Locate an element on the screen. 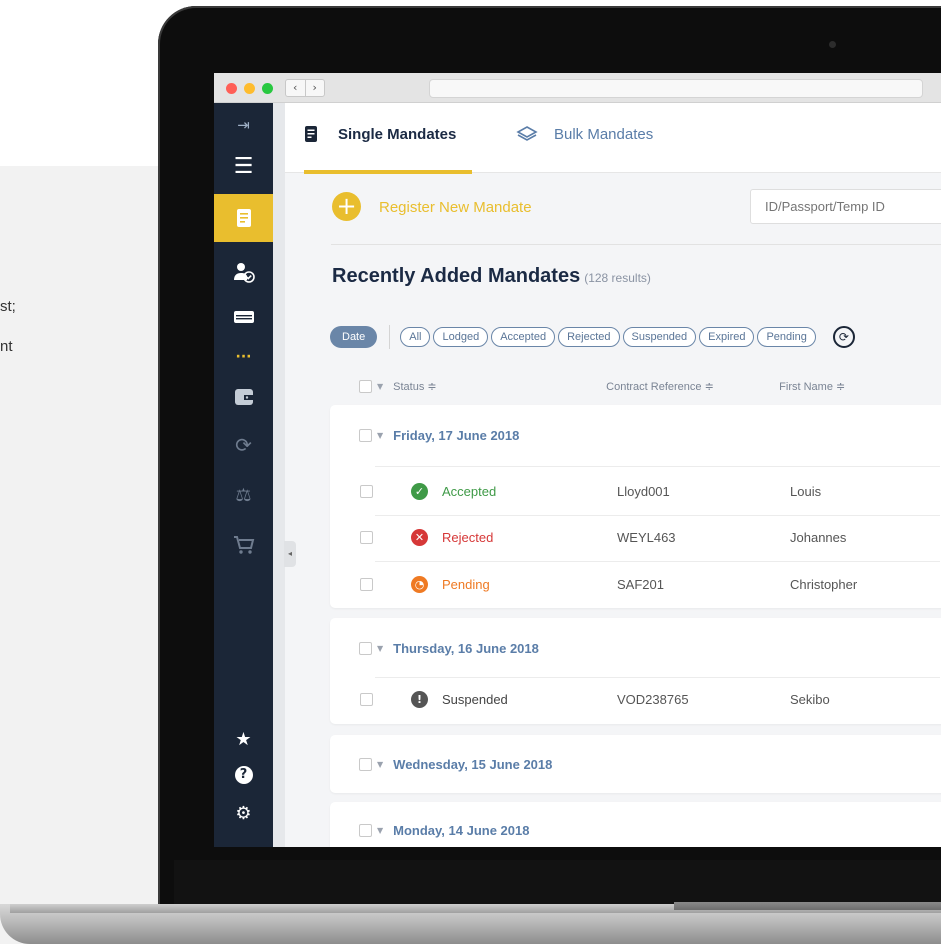  browser-nav-buttons: ‹ › is located at coordinates (305, 88).